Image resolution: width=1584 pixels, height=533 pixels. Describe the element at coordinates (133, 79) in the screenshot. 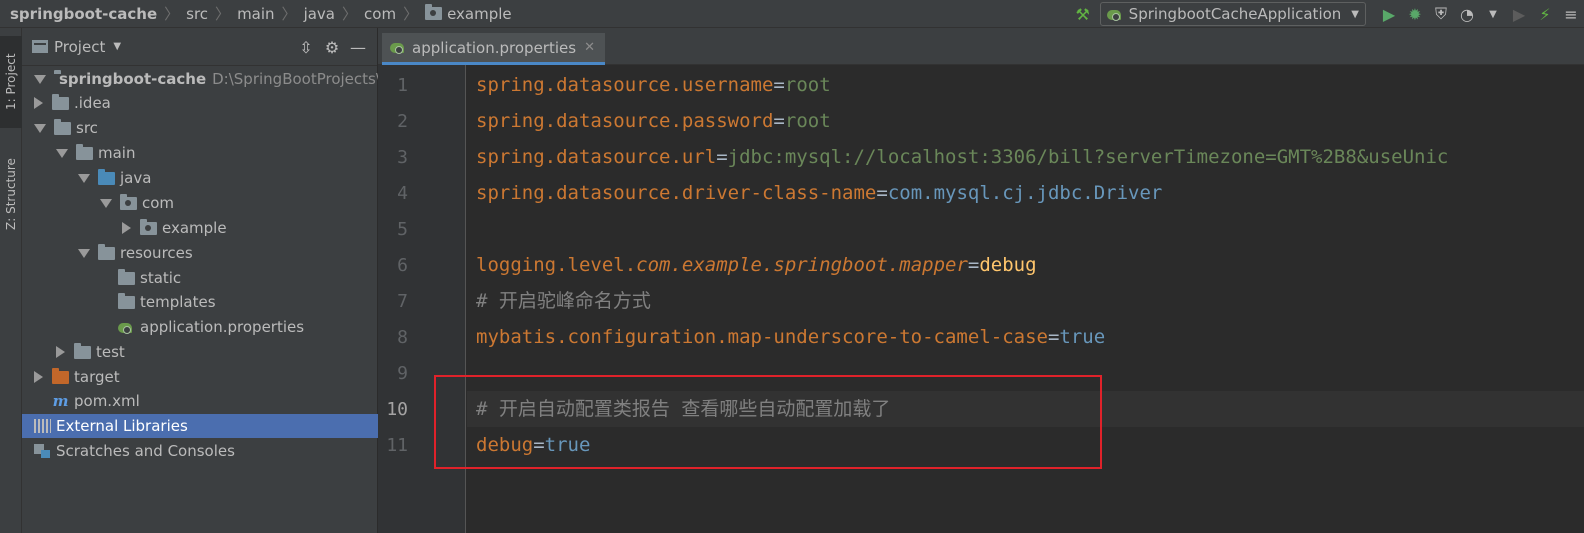

I see `tree-item-label: springboot-cache` at that location.